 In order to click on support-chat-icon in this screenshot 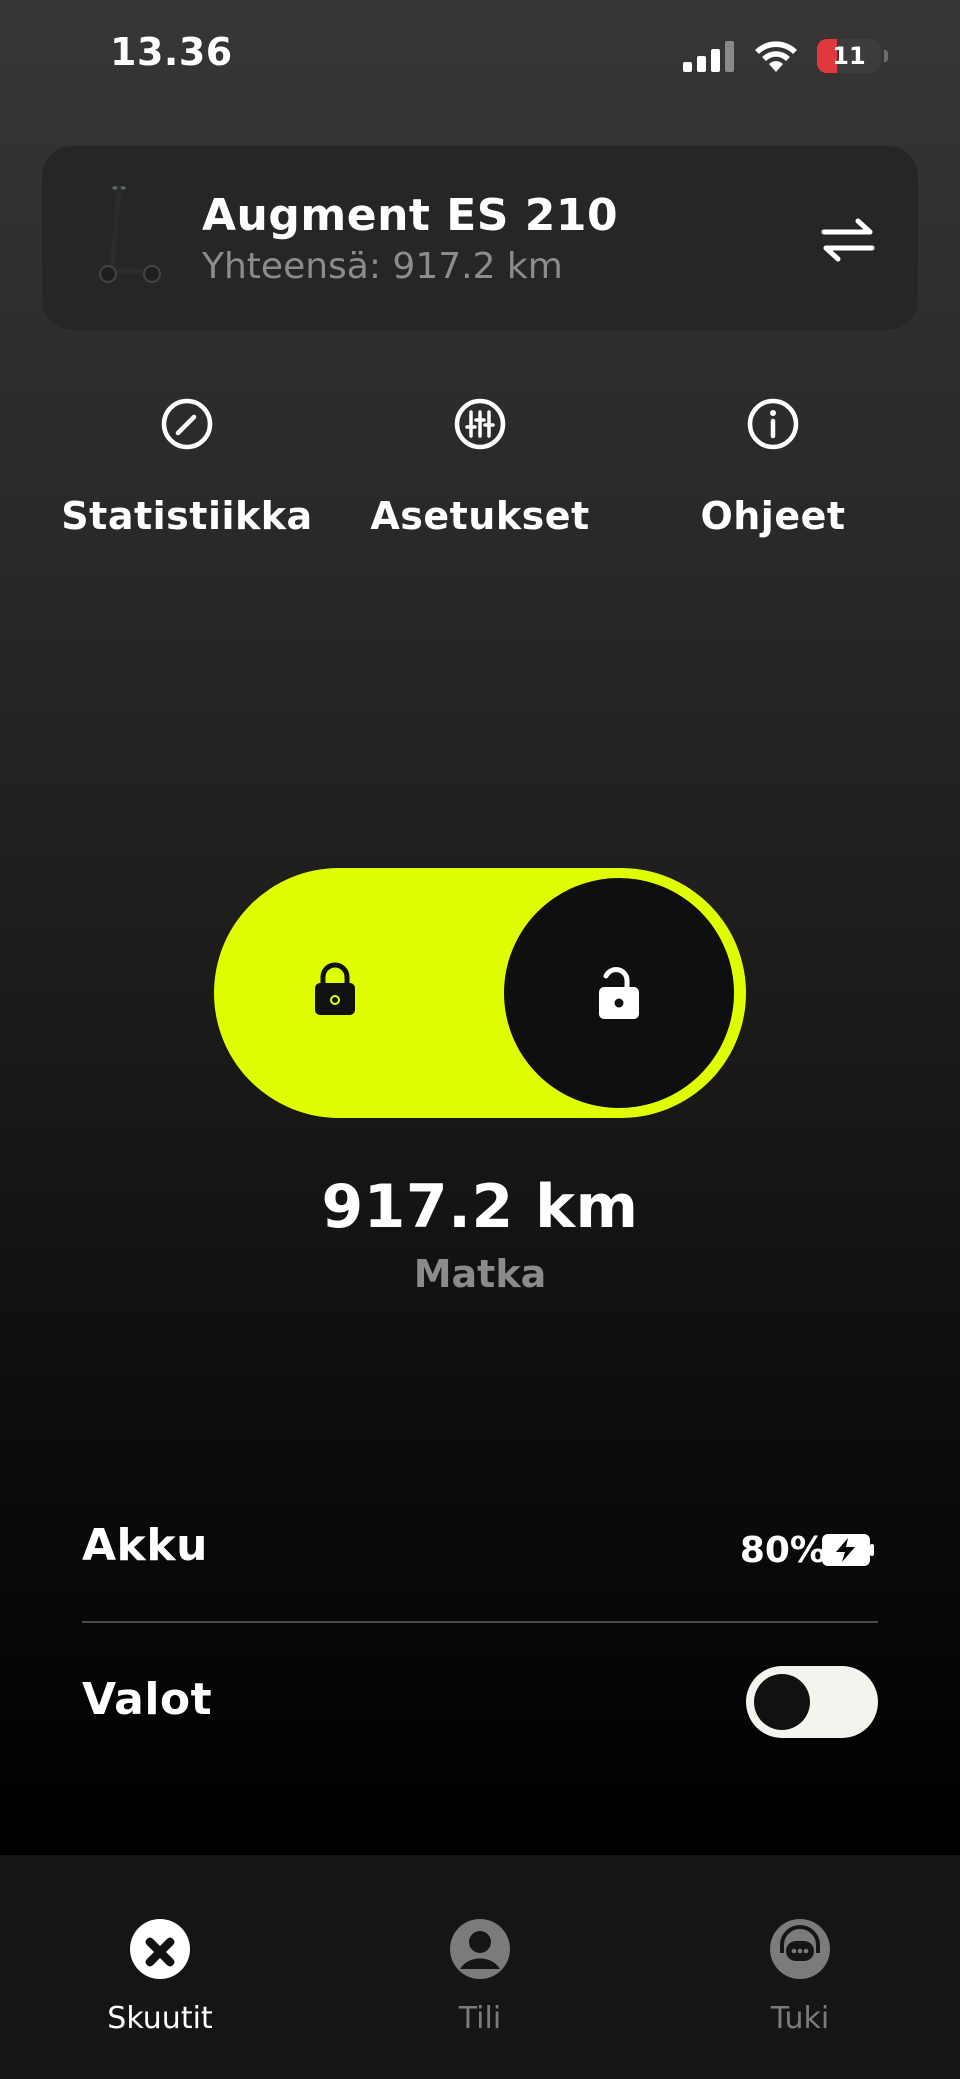, I will do `click(800, 1949)`.